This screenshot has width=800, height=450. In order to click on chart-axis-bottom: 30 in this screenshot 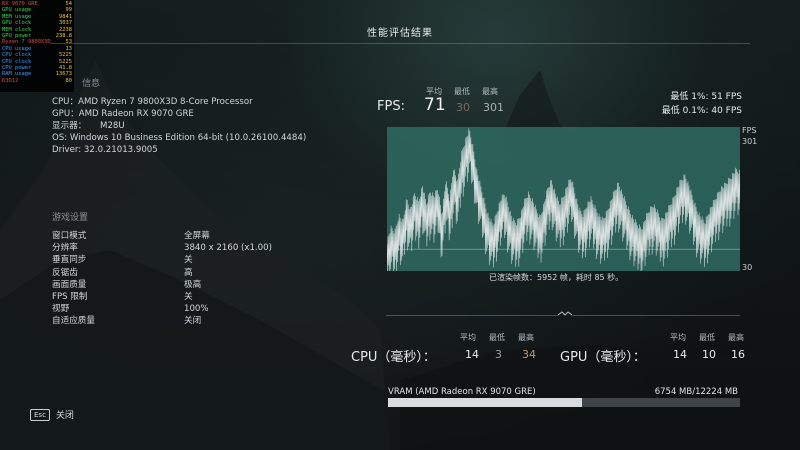, I will do `click(747, 267)`.